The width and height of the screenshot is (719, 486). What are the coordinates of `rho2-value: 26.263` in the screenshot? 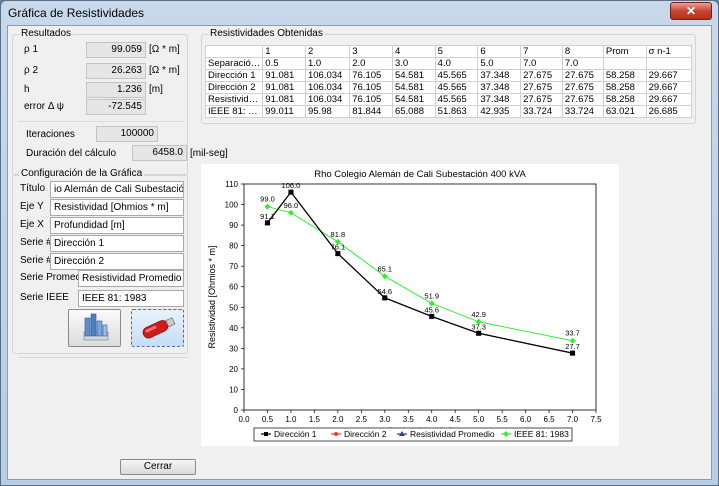 It's located at (116, 71).